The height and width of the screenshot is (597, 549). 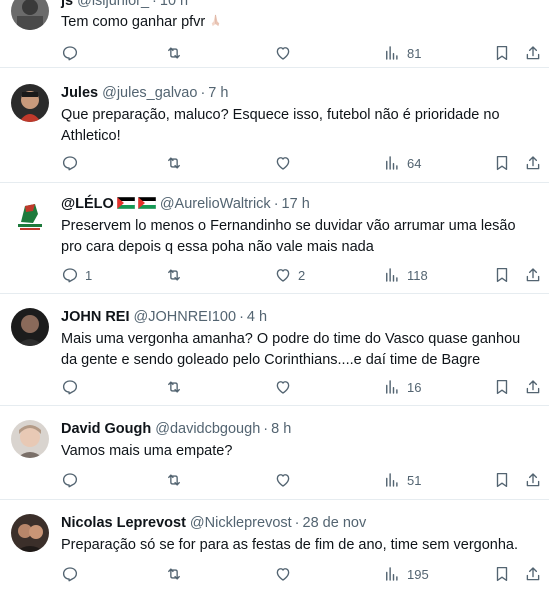 I want to click on timestamp: 7 h, so click(x=218, y=93).